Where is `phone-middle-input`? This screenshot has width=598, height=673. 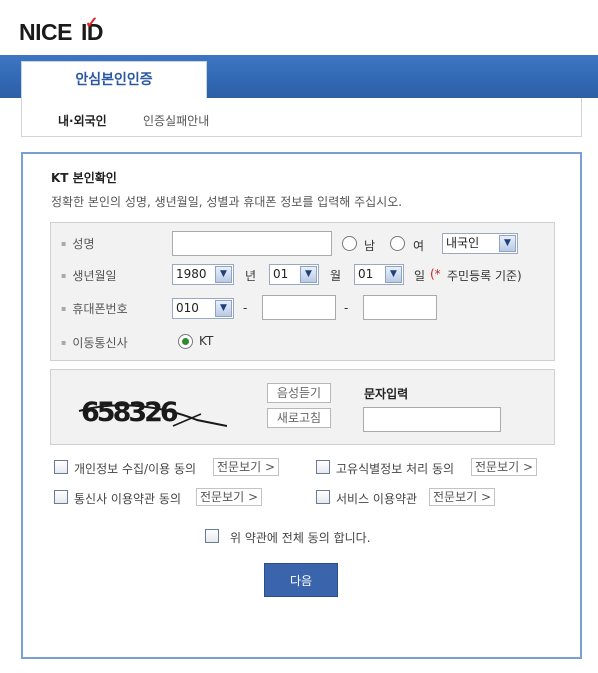
phone-middle-input is located at coordinates (299, 307).